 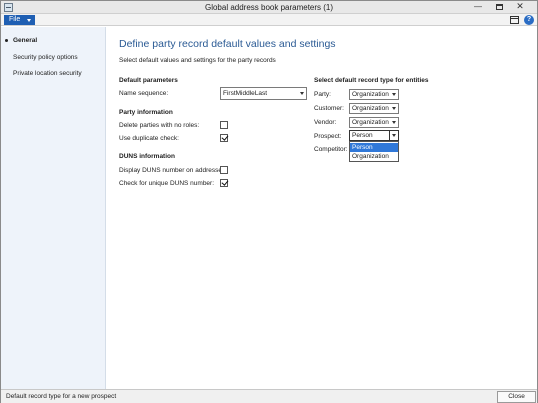 I want to click on nav-active-bullet, so click(x=6, y=40).